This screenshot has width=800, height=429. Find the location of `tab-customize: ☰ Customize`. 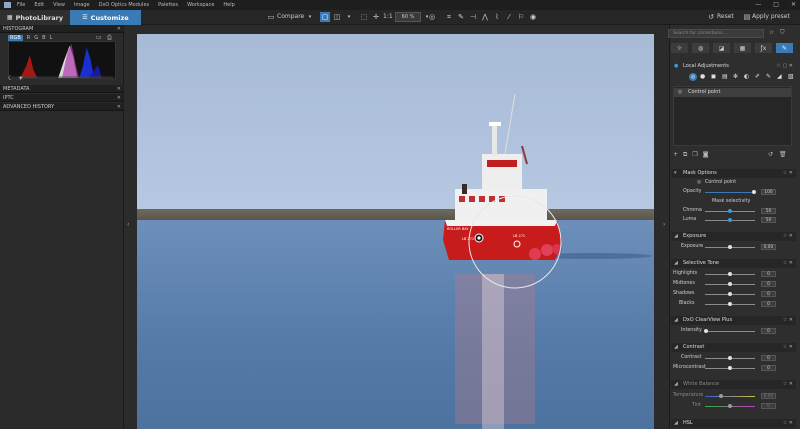

tab-customize: ☰ Customize is located at coordinates (105, 17).